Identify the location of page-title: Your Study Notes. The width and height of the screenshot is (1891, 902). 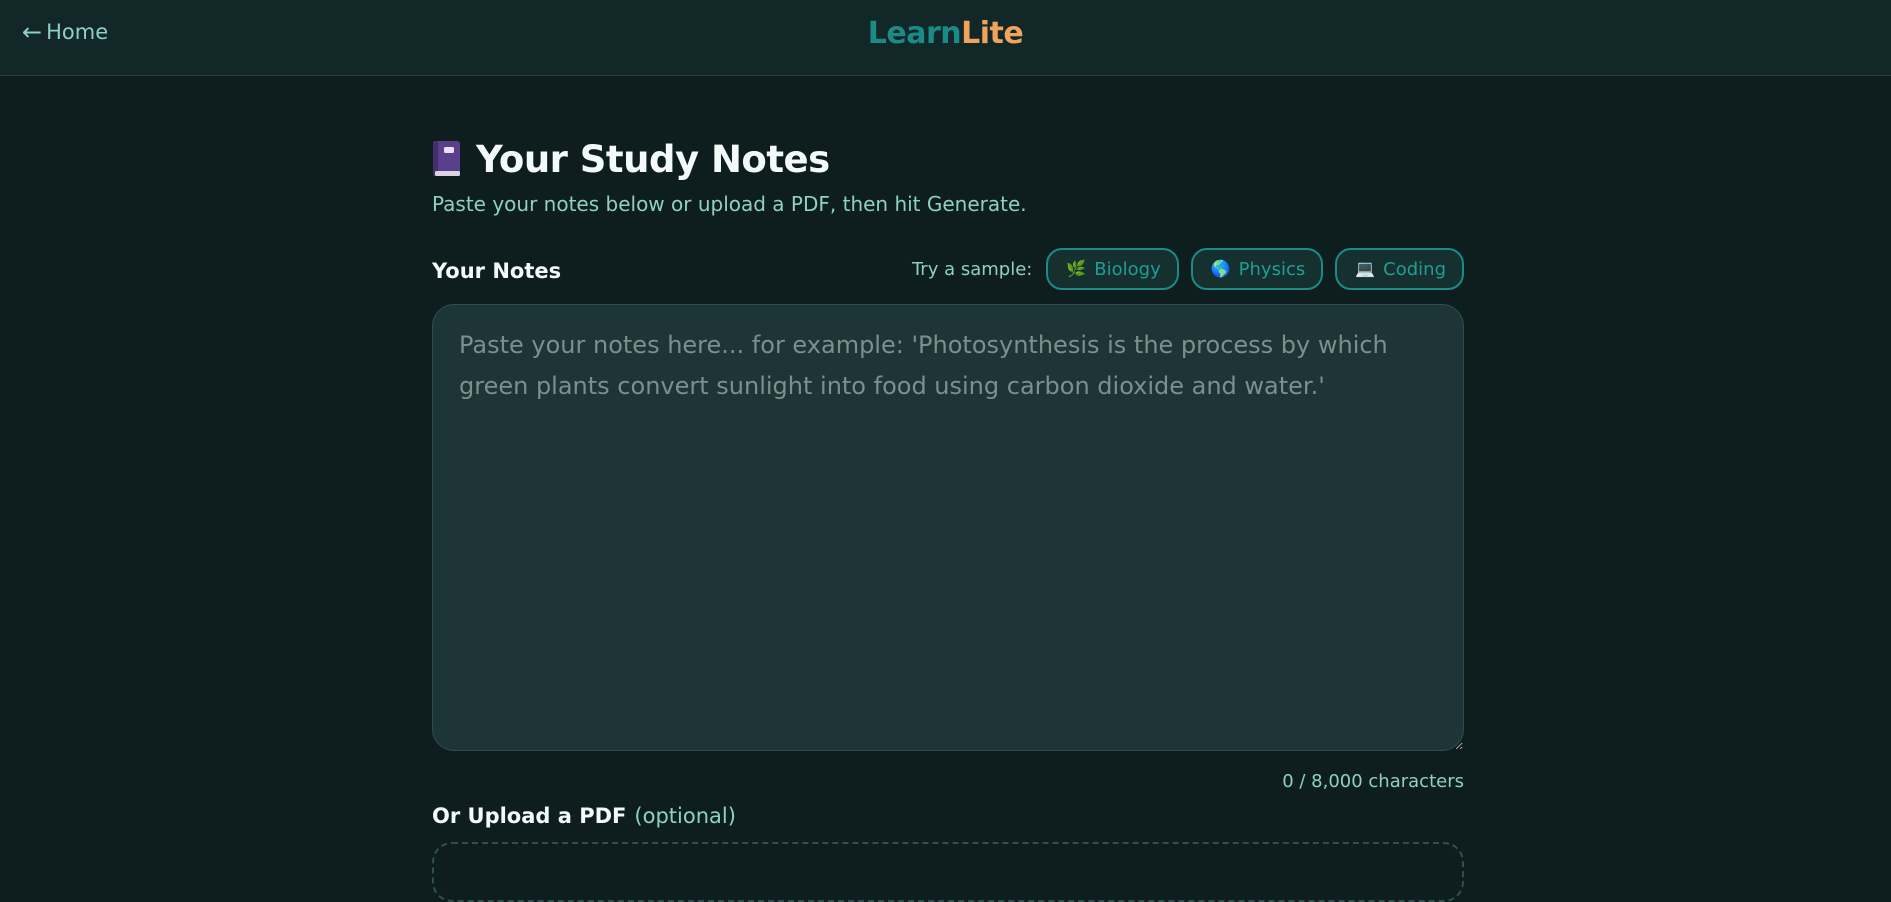
(653, 159).